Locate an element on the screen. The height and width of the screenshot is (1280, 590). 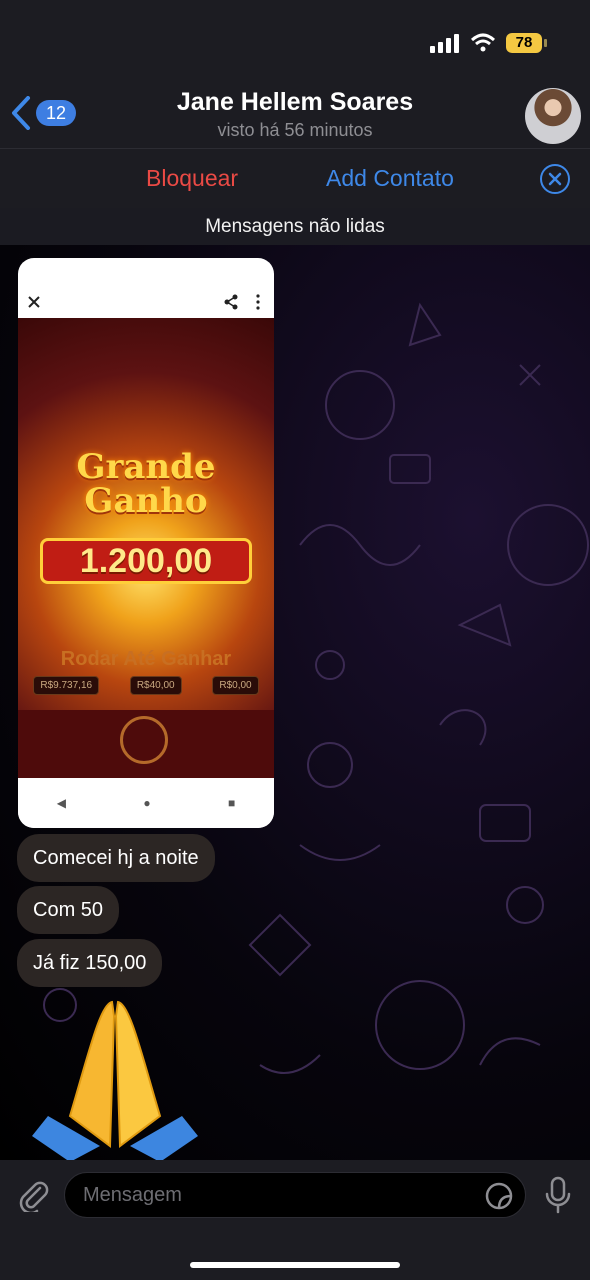
message-bubble: Com 50 is located at coordinates (68, 910).